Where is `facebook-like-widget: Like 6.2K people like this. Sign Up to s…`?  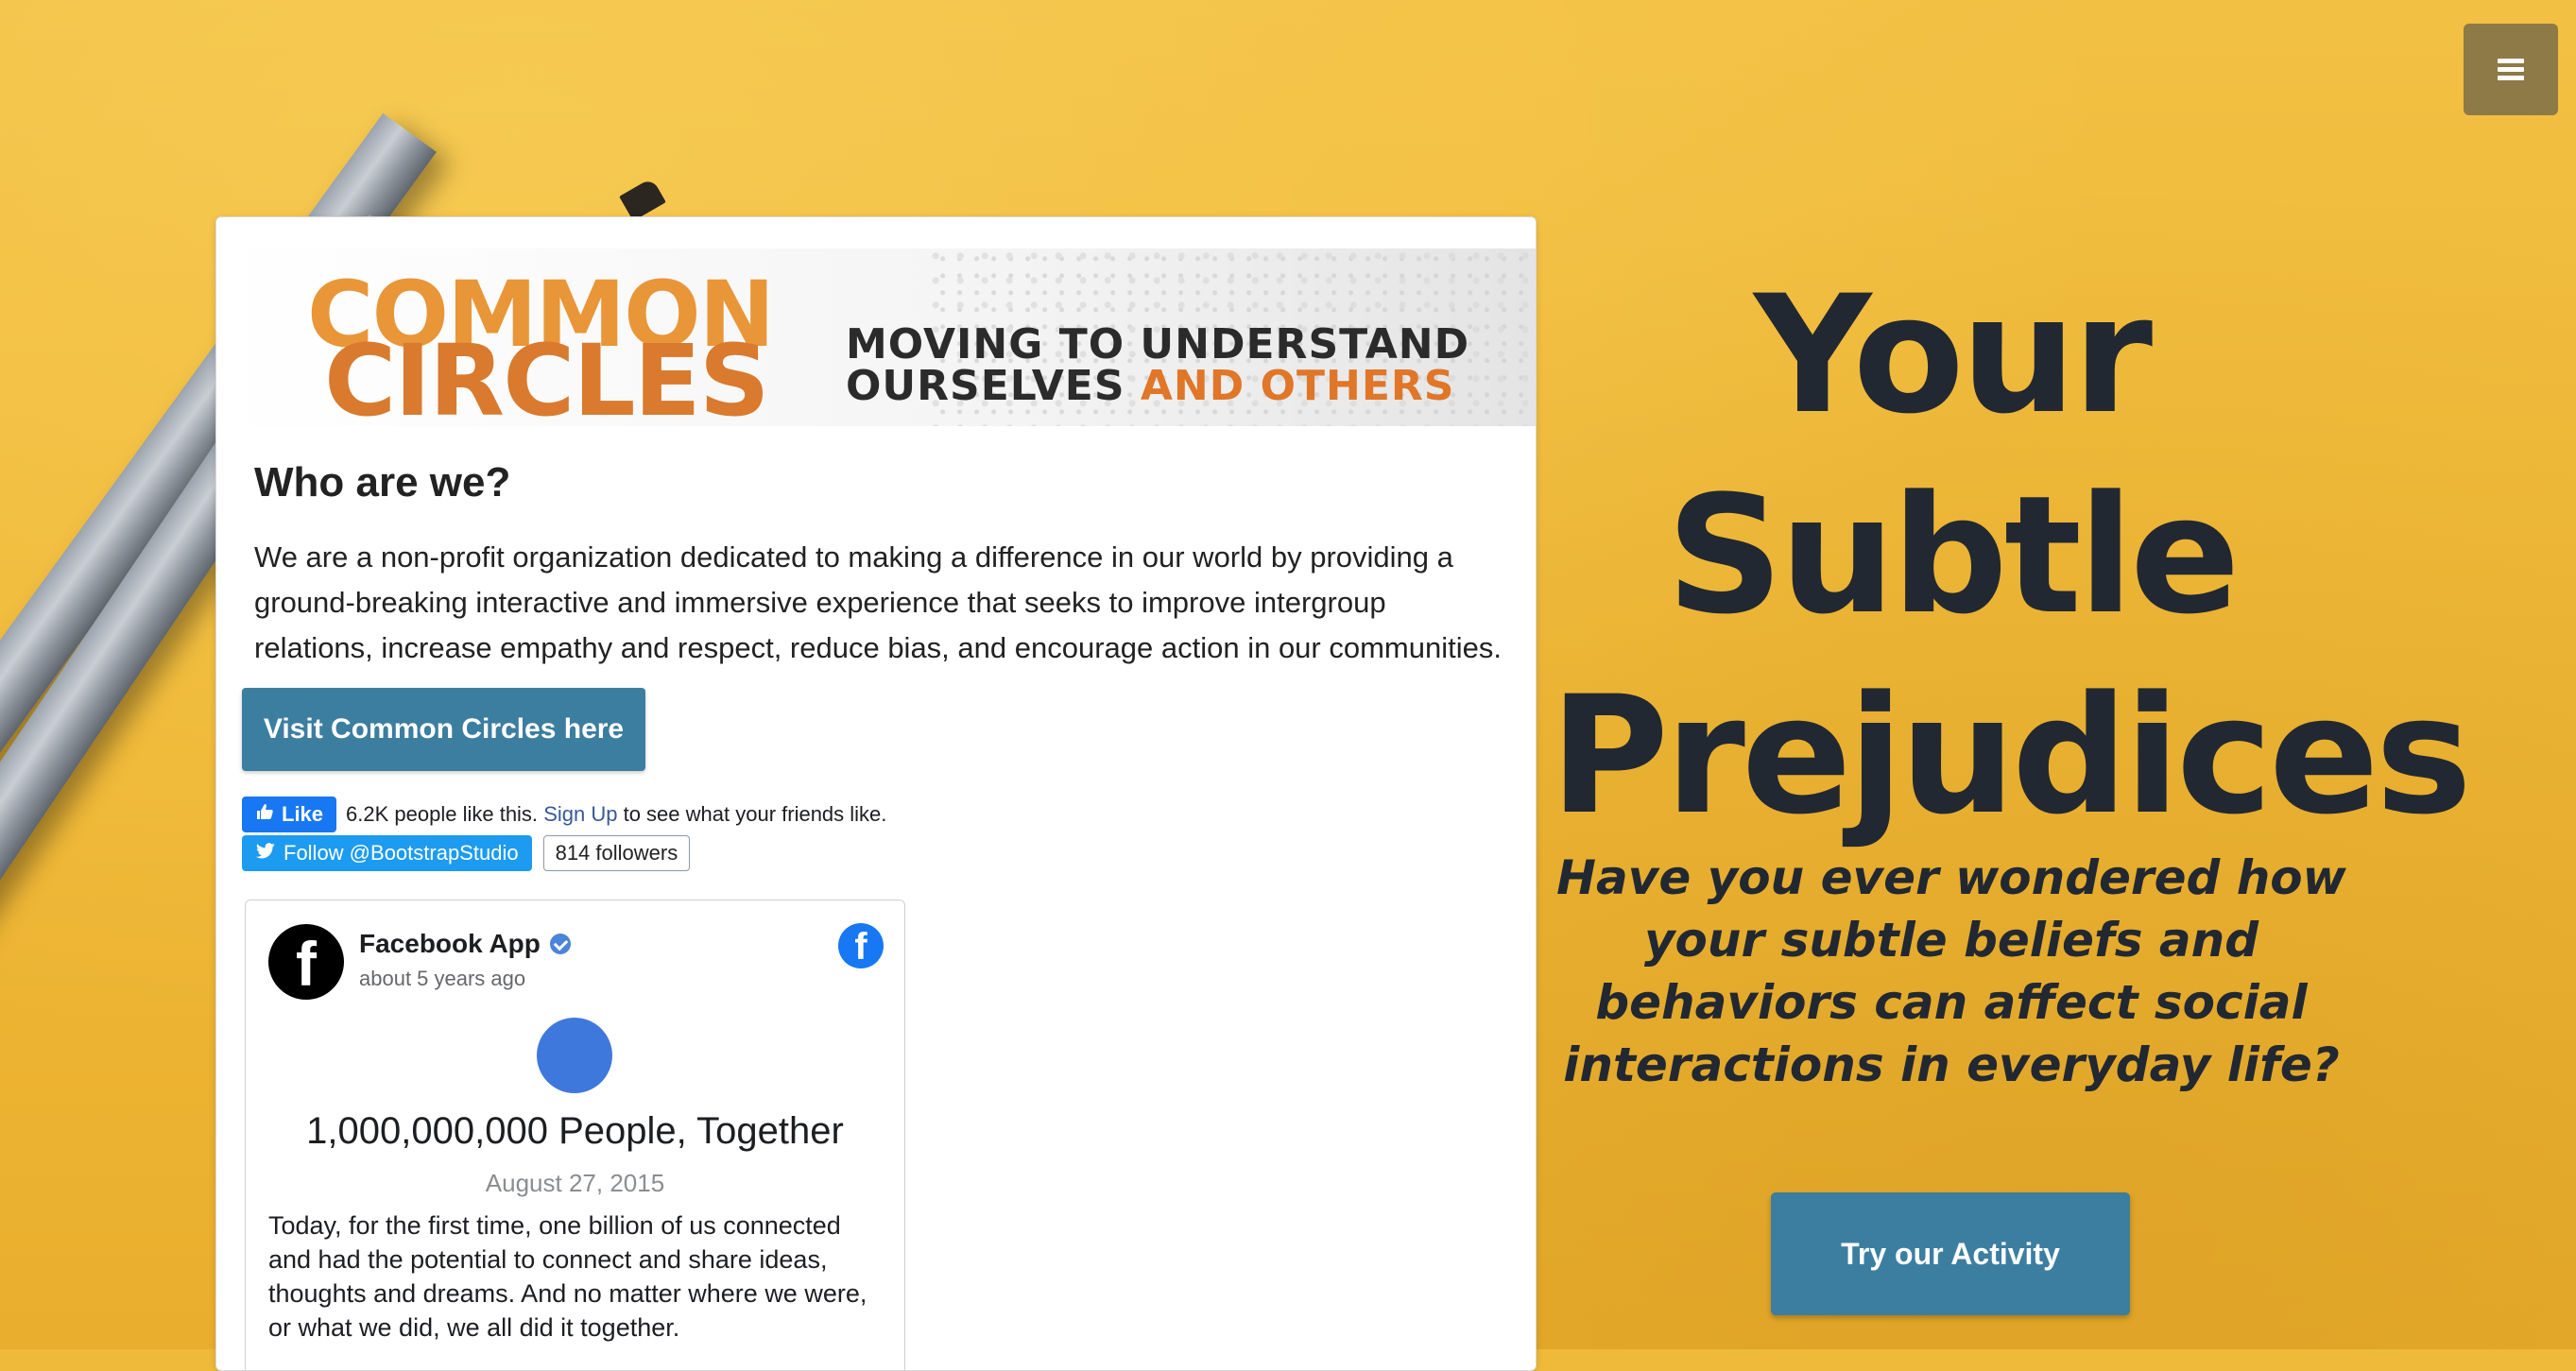
facebook-like-widget: Like 6.2K people like this. Sign Up to s… is located at coordinates (564, 814).